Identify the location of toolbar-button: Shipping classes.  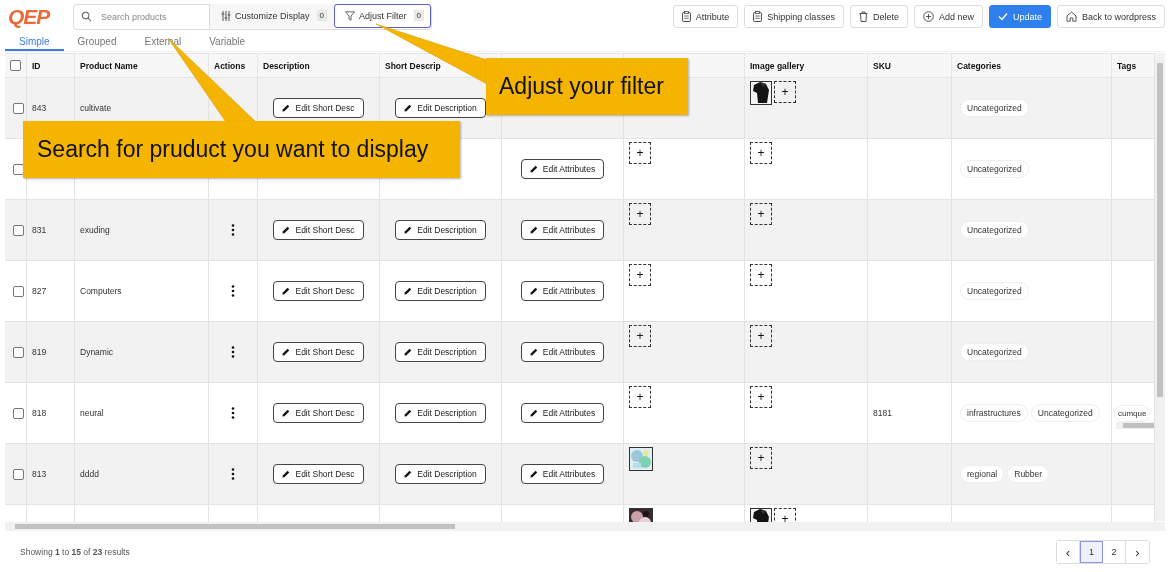
(794, 16).